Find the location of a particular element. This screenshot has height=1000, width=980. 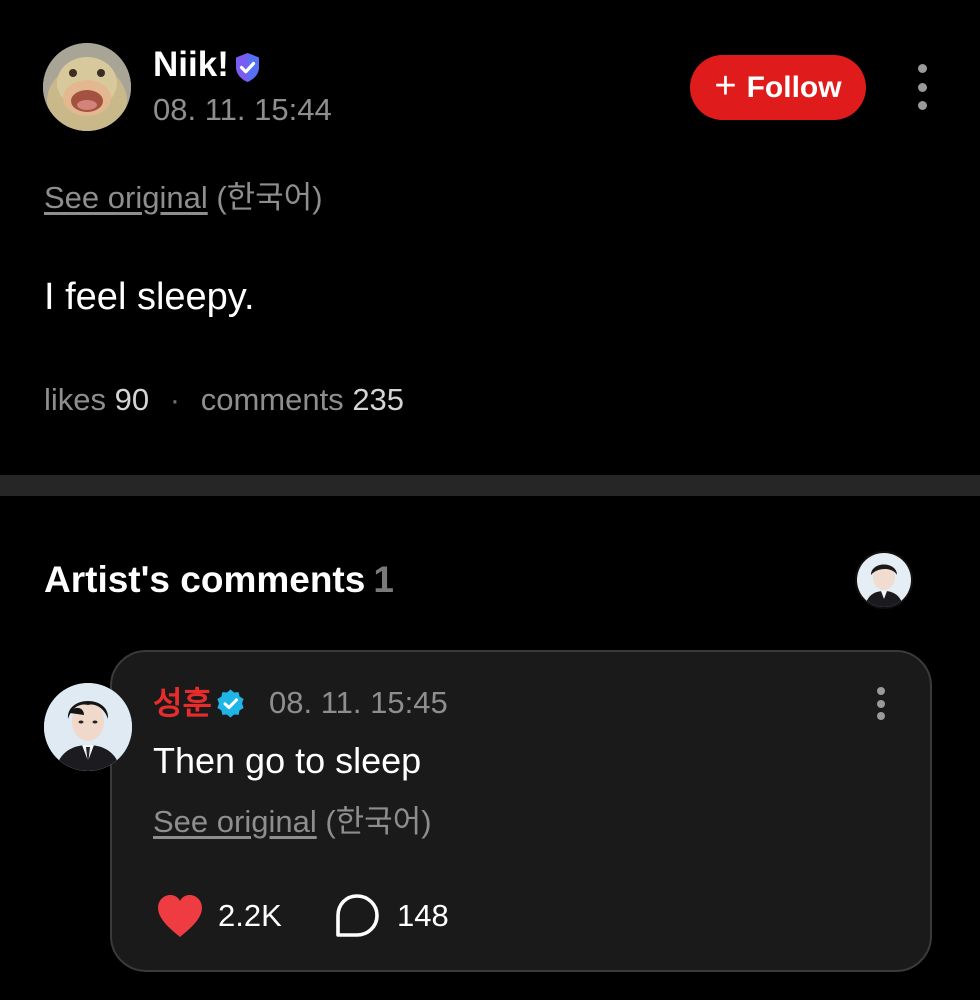

see-original-row: See original (한국어) is located at coordinates (183, 198).